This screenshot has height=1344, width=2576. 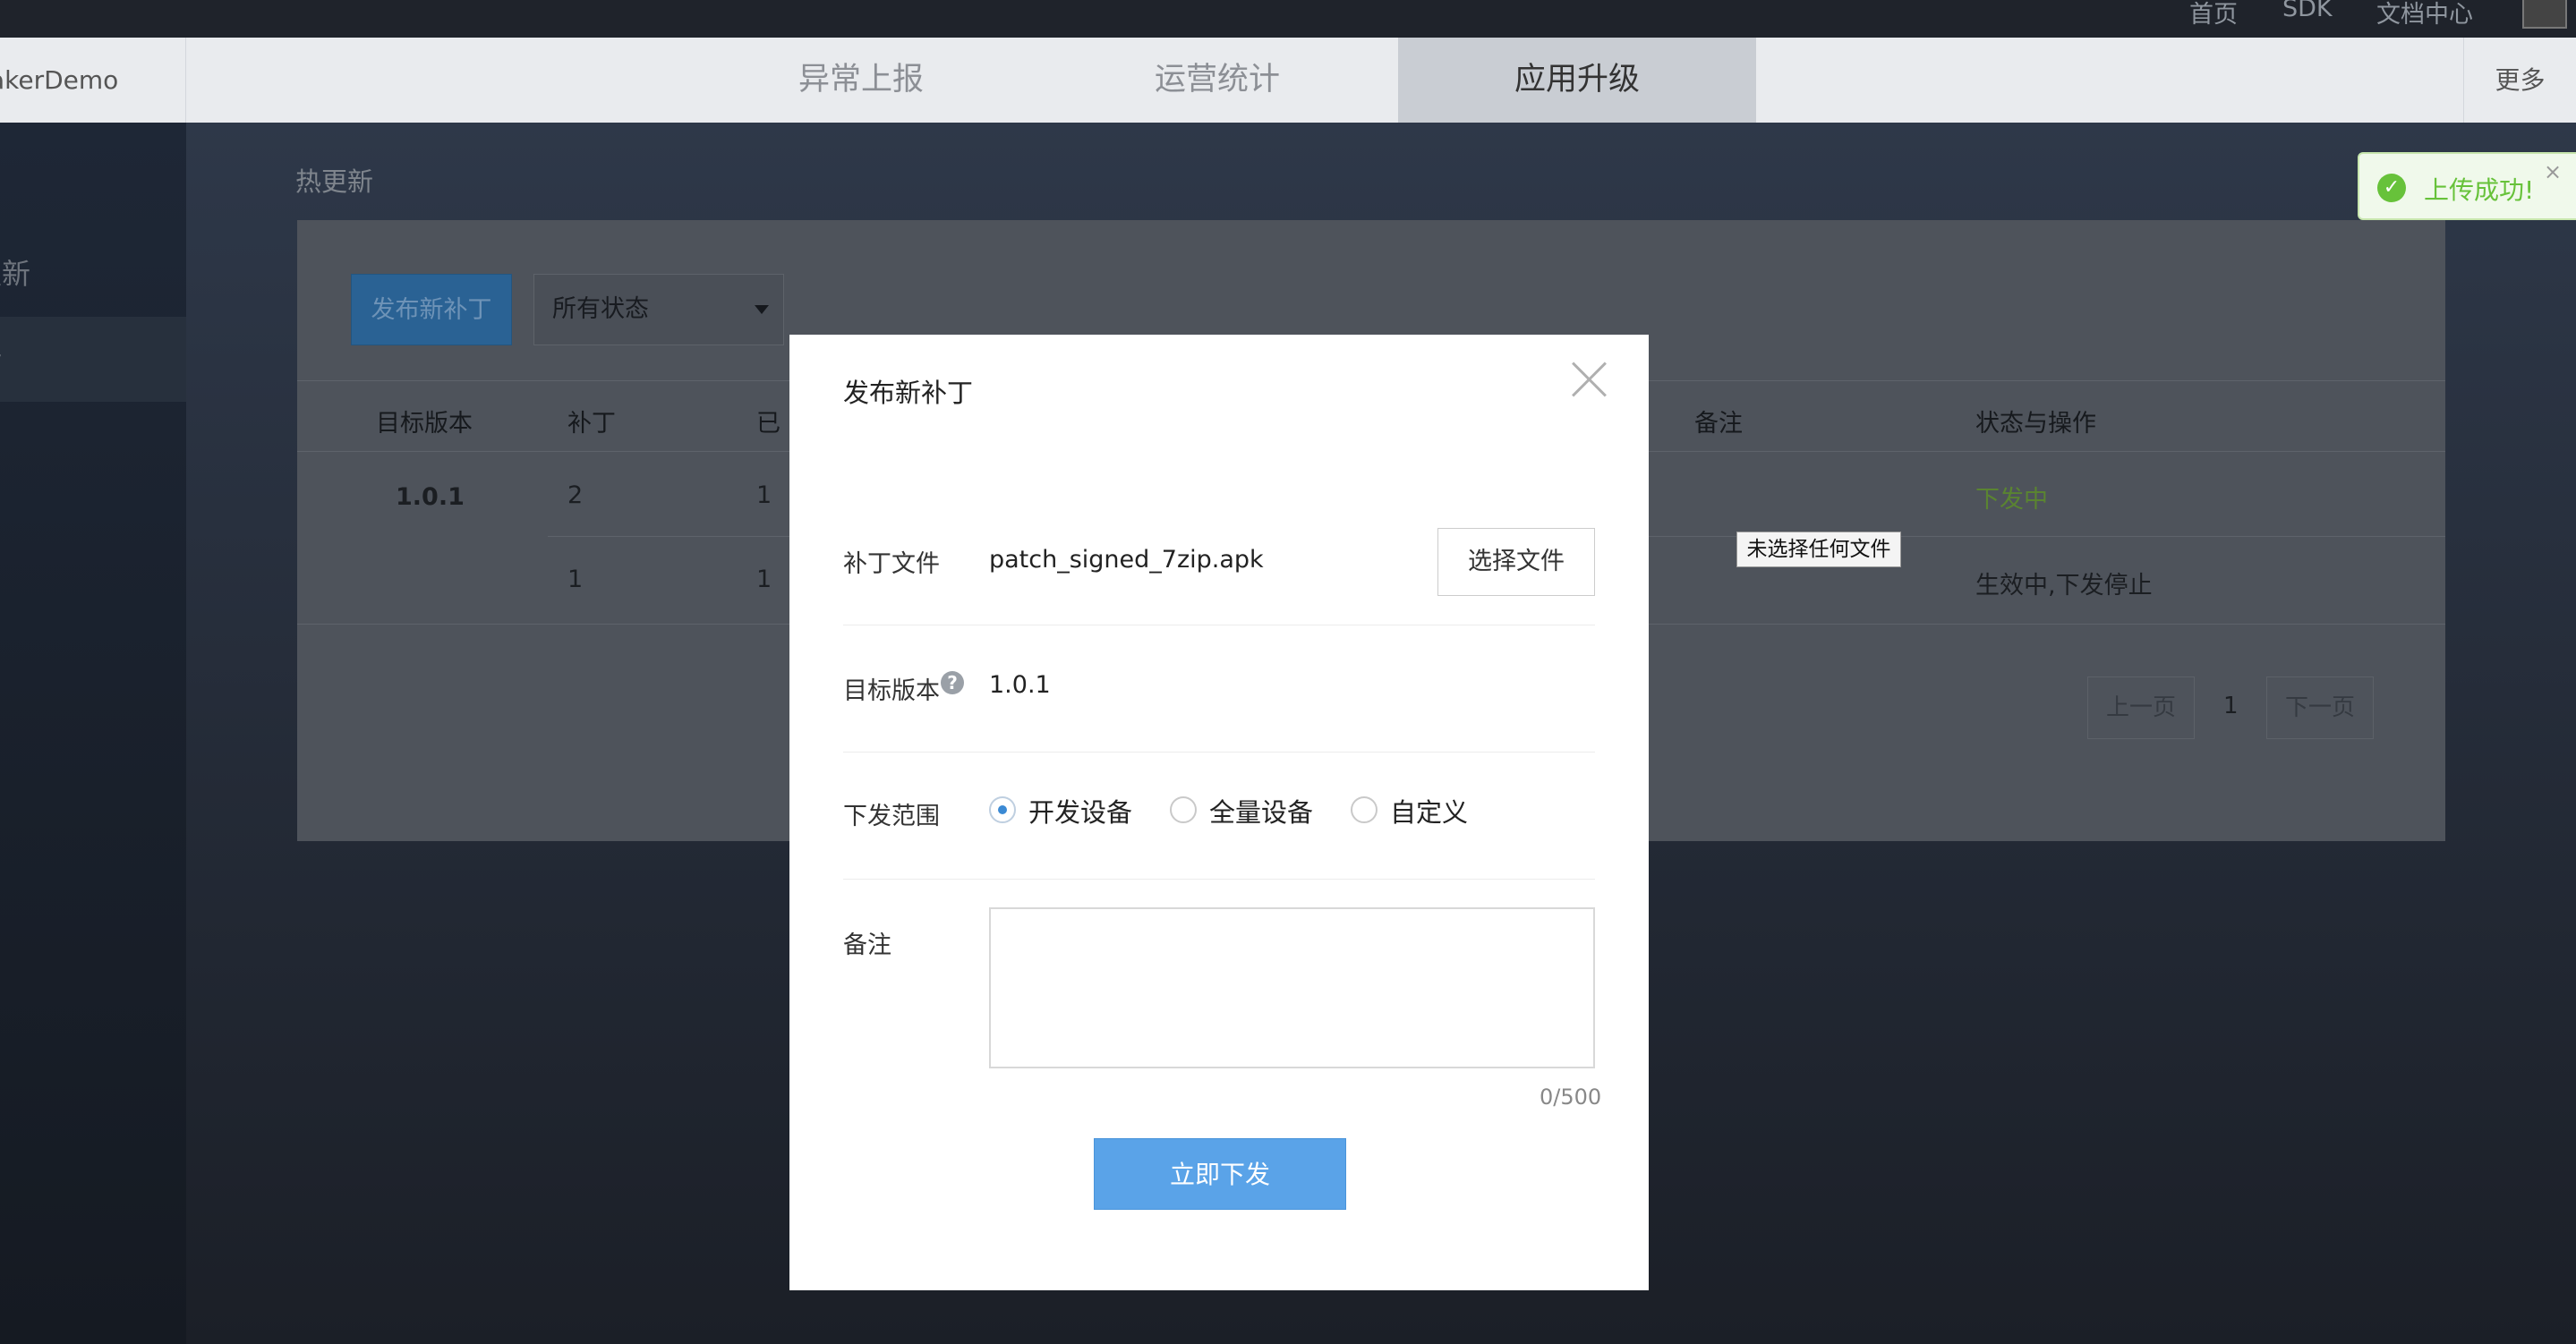 What do you see at coordinates (2519, 80) in the screenshot?
I see `more-menu: 更多` at bounding box center [2519, 80].